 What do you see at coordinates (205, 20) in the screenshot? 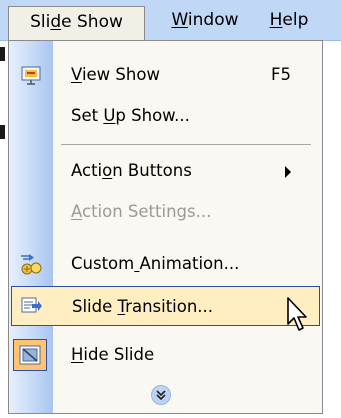
I see `menu-window: Window` at bounding box center [205, 20].